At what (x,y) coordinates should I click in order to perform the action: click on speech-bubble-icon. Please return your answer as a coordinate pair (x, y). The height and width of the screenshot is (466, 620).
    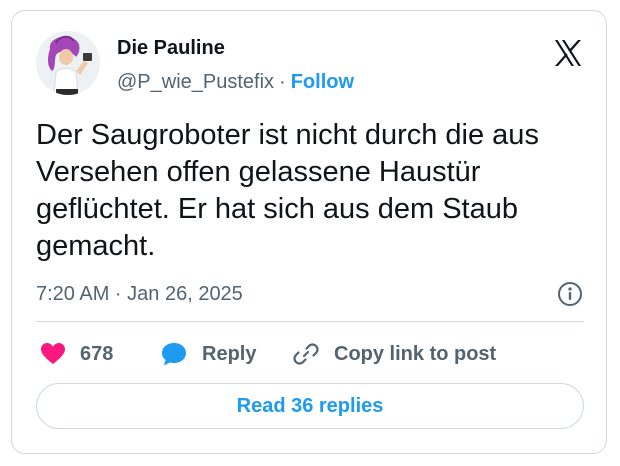
    Looking at the image, I should click on (174, 354).